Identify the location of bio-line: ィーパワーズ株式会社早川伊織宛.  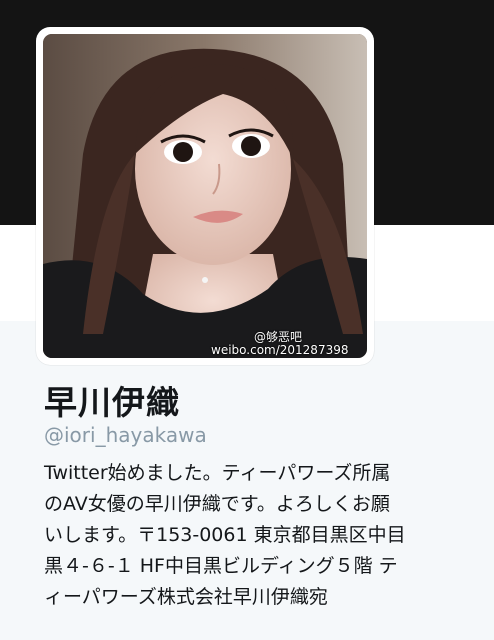
(186, 597).